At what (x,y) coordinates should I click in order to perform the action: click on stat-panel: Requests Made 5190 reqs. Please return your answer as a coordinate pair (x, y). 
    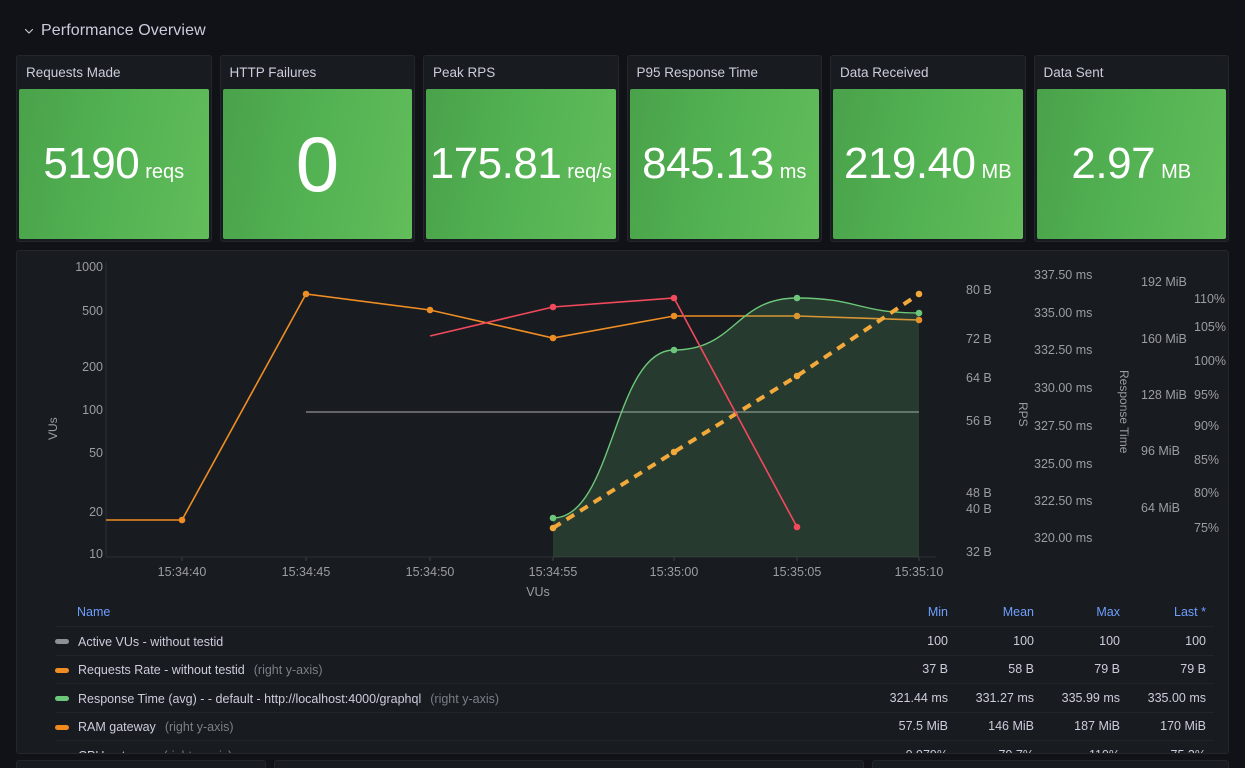
    Looking at the image, I should click on (114, 148).